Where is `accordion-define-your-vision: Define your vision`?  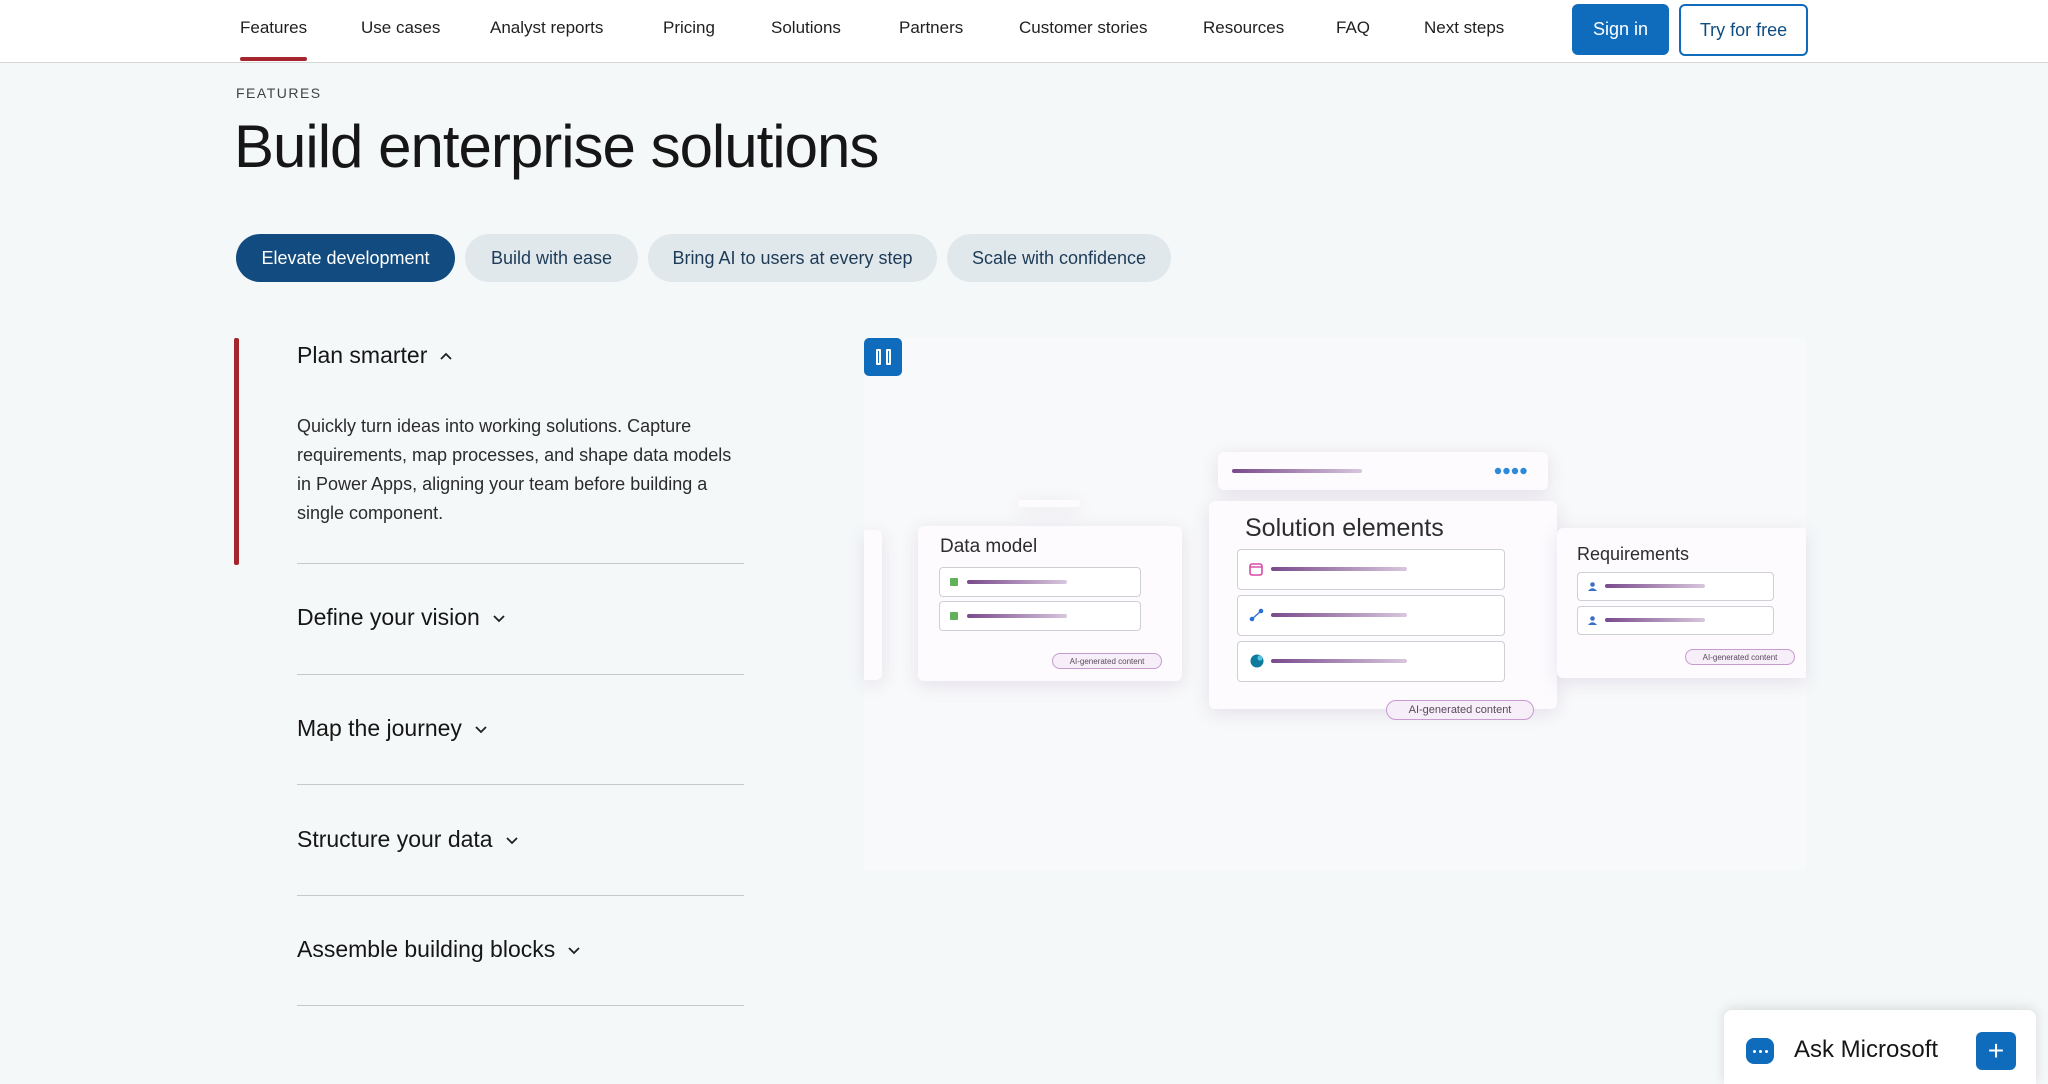 accordion-define-your-vision: Define your vision is located at coordinates (401, 617).